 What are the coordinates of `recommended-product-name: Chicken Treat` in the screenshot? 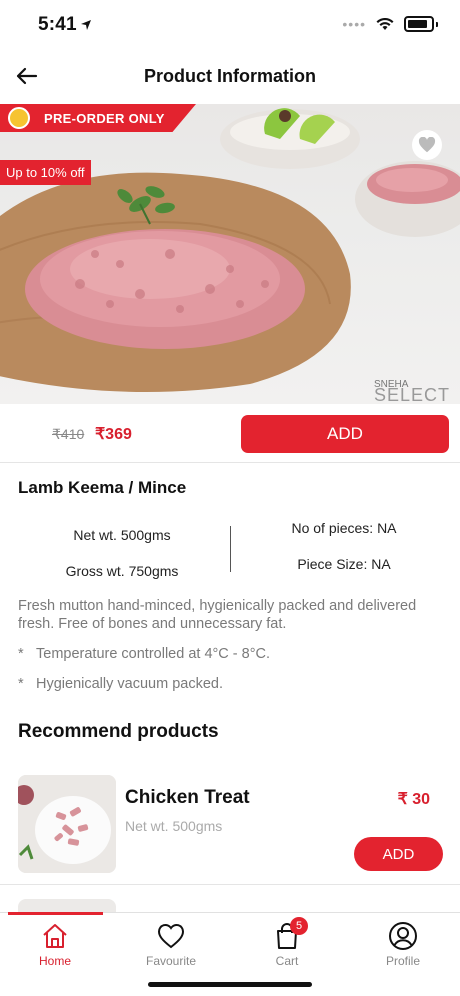 It's located at (187, 797).